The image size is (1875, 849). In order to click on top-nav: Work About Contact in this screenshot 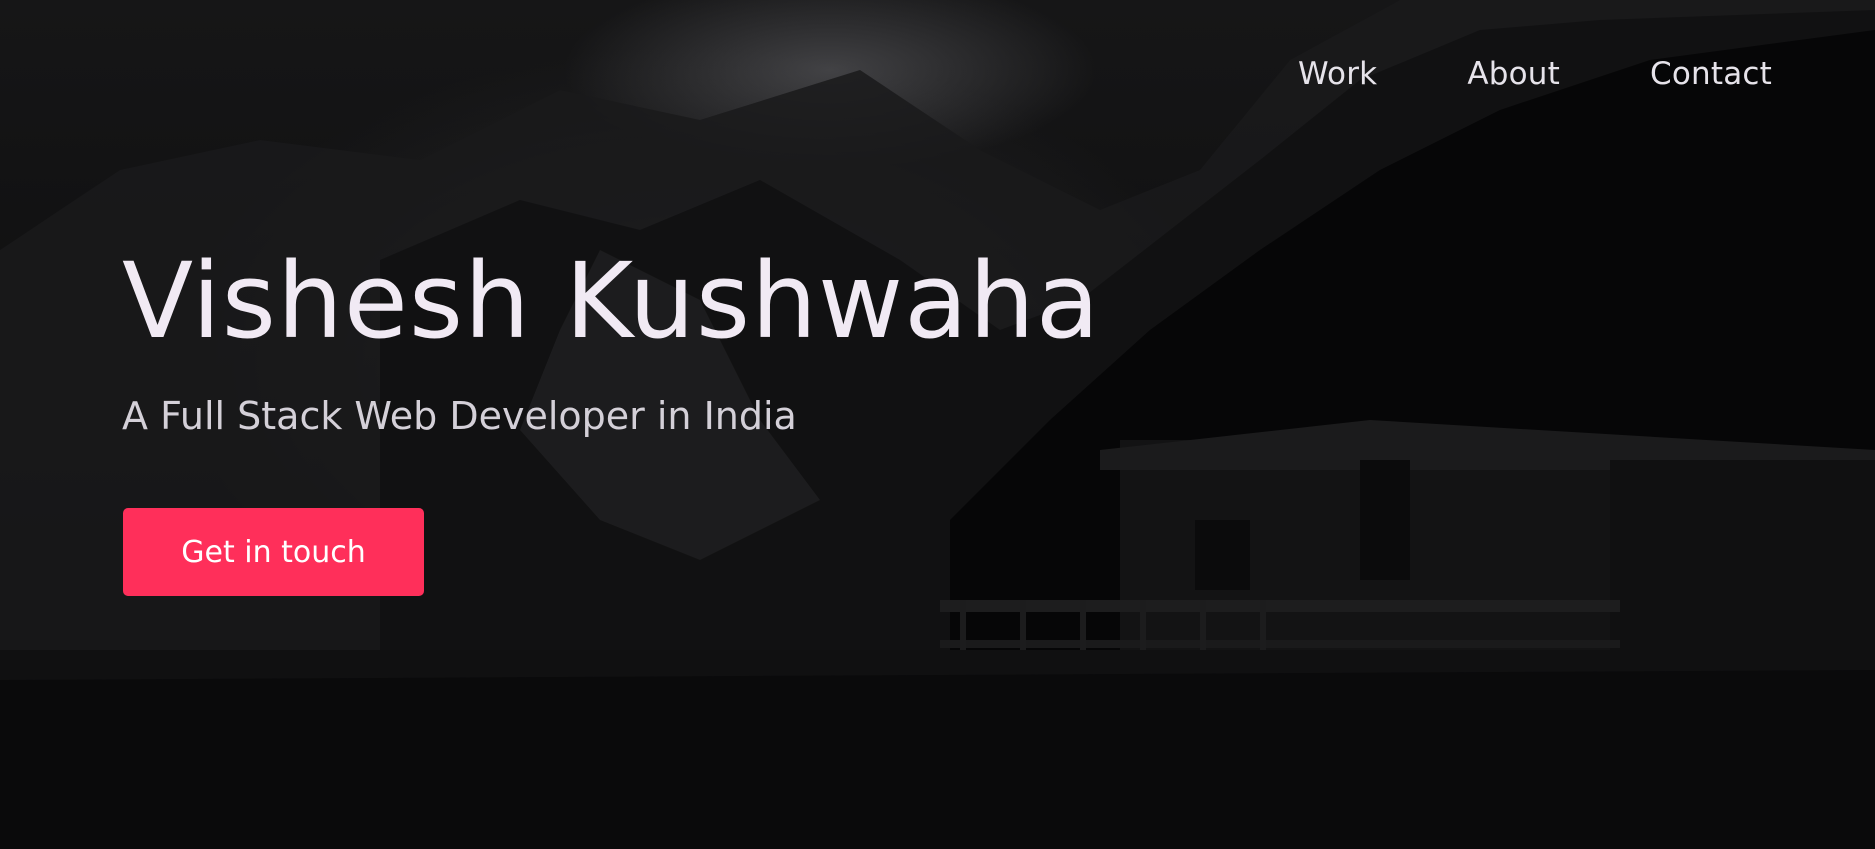, I will do `click(1535, 74)`.